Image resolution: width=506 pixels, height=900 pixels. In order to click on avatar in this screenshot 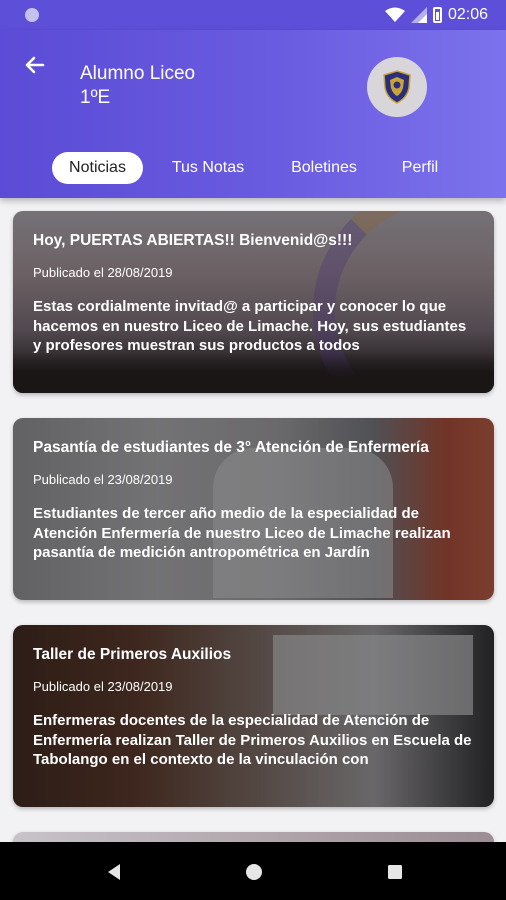, I will do `click(397, 87)`.